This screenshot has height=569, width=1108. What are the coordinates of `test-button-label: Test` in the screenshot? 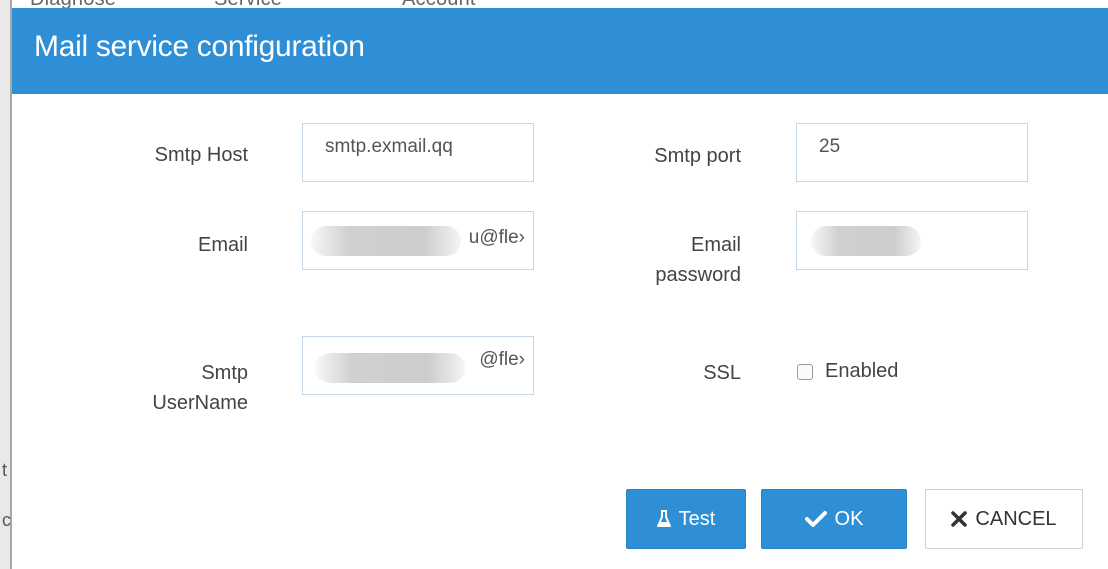 It's located at (697, 518).